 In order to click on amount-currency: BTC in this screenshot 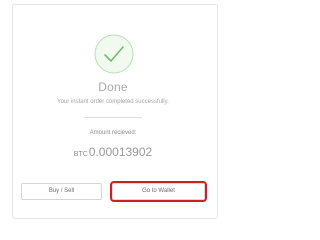, I will do `click(80, 154)`.